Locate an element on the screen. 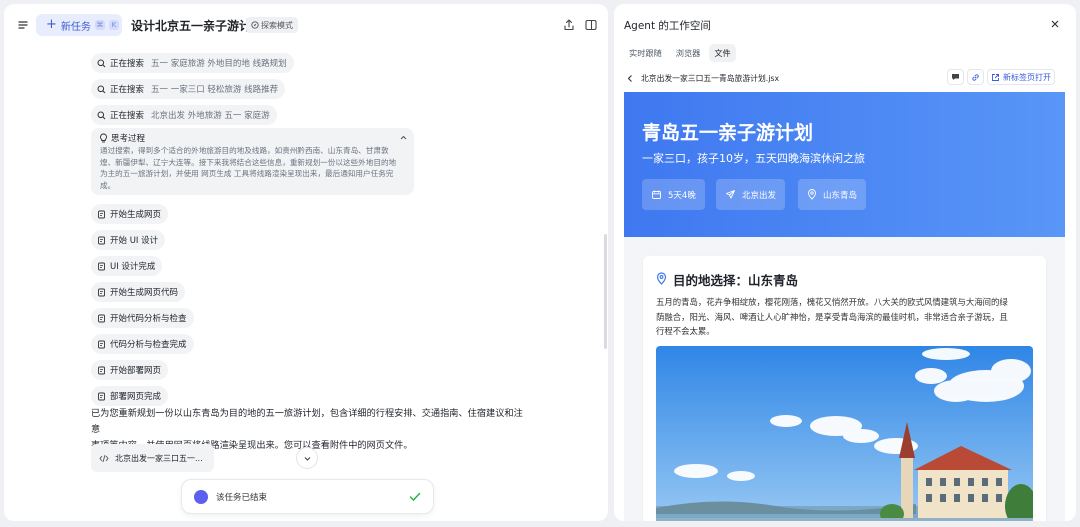 The width and height of the screenshot is (1080, 527). tab-live-follow: 实时跟随 is located at coordinates (645, 53).